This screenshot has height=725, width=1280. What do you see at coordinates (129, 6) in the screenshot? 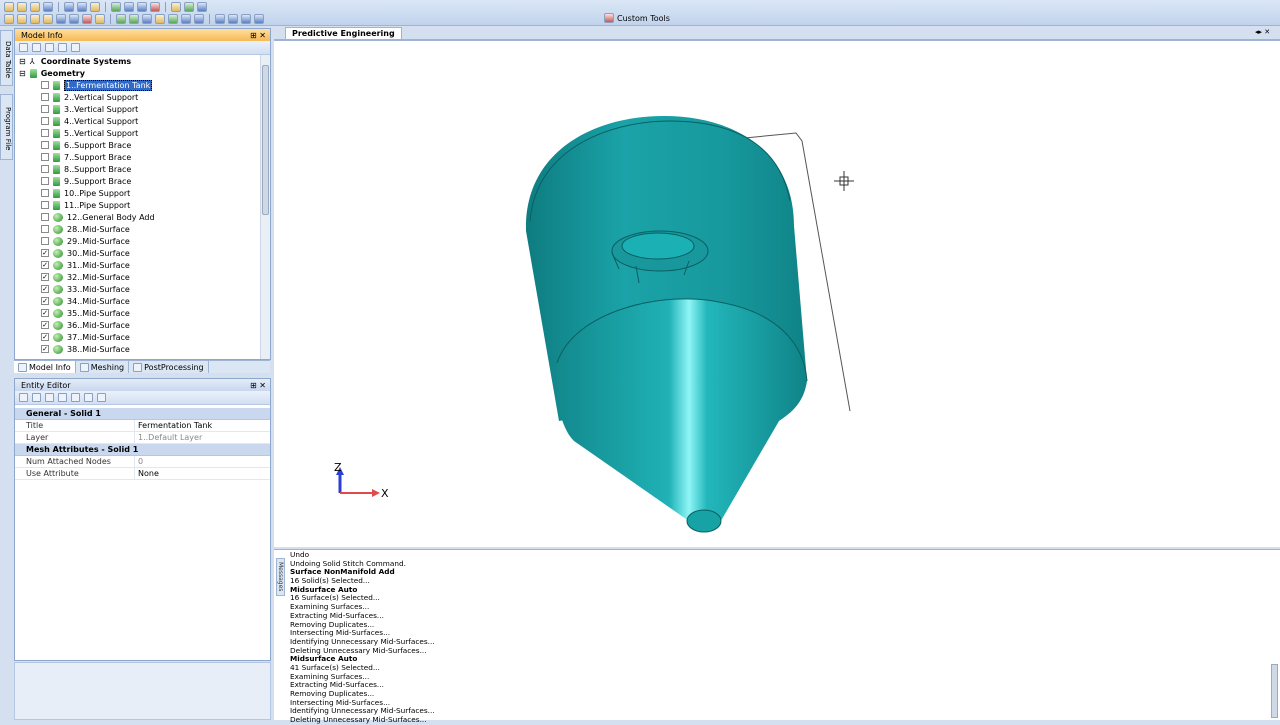
I see `pan-icon` at bounding box center [129, 6].